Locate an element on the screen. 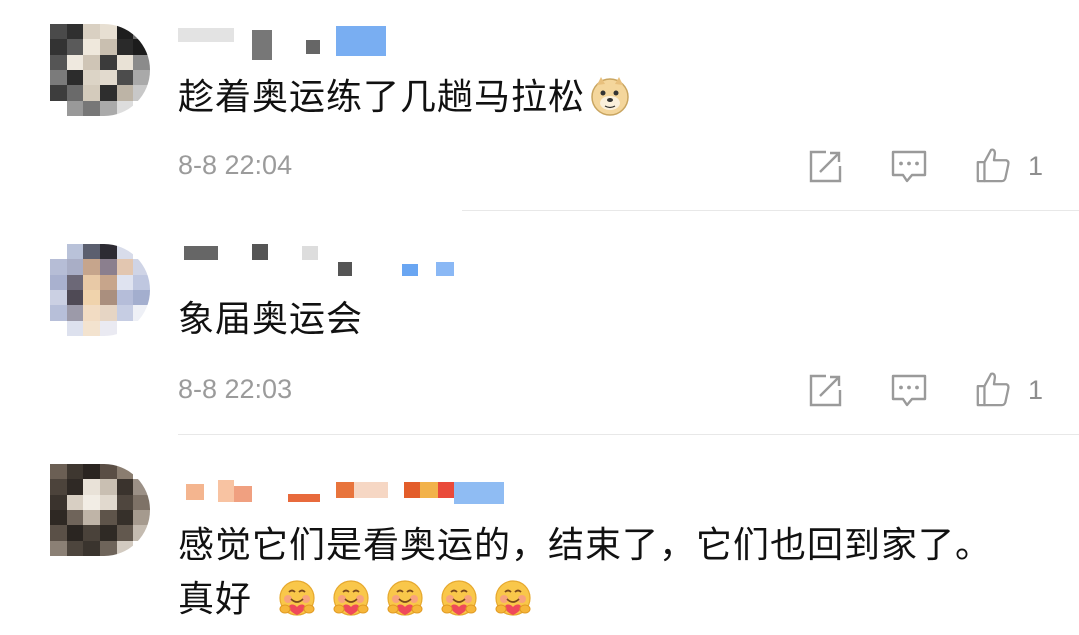 Image resolution: width=1079 pixels, height=635 pixels. comment-text-line: 真好 is located at coordinates (356, 600).